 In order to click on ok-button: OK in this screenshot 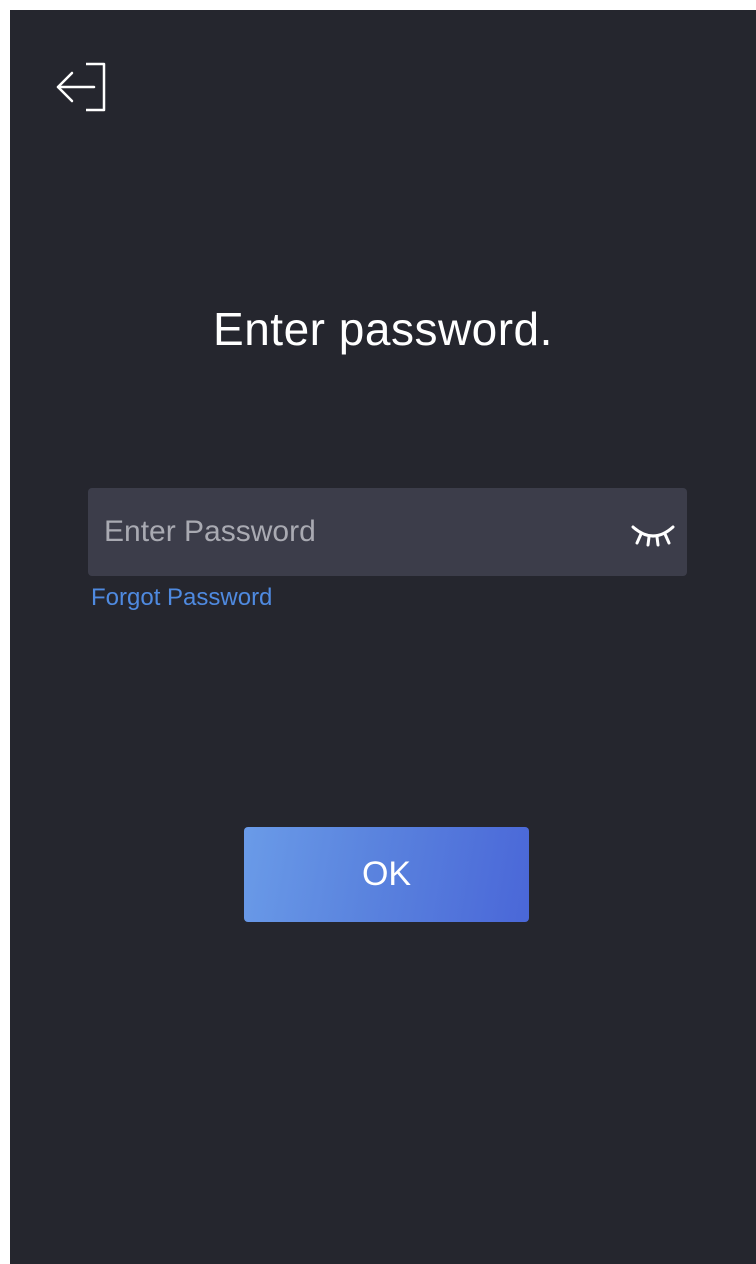, I will do `click(386, 874)`.